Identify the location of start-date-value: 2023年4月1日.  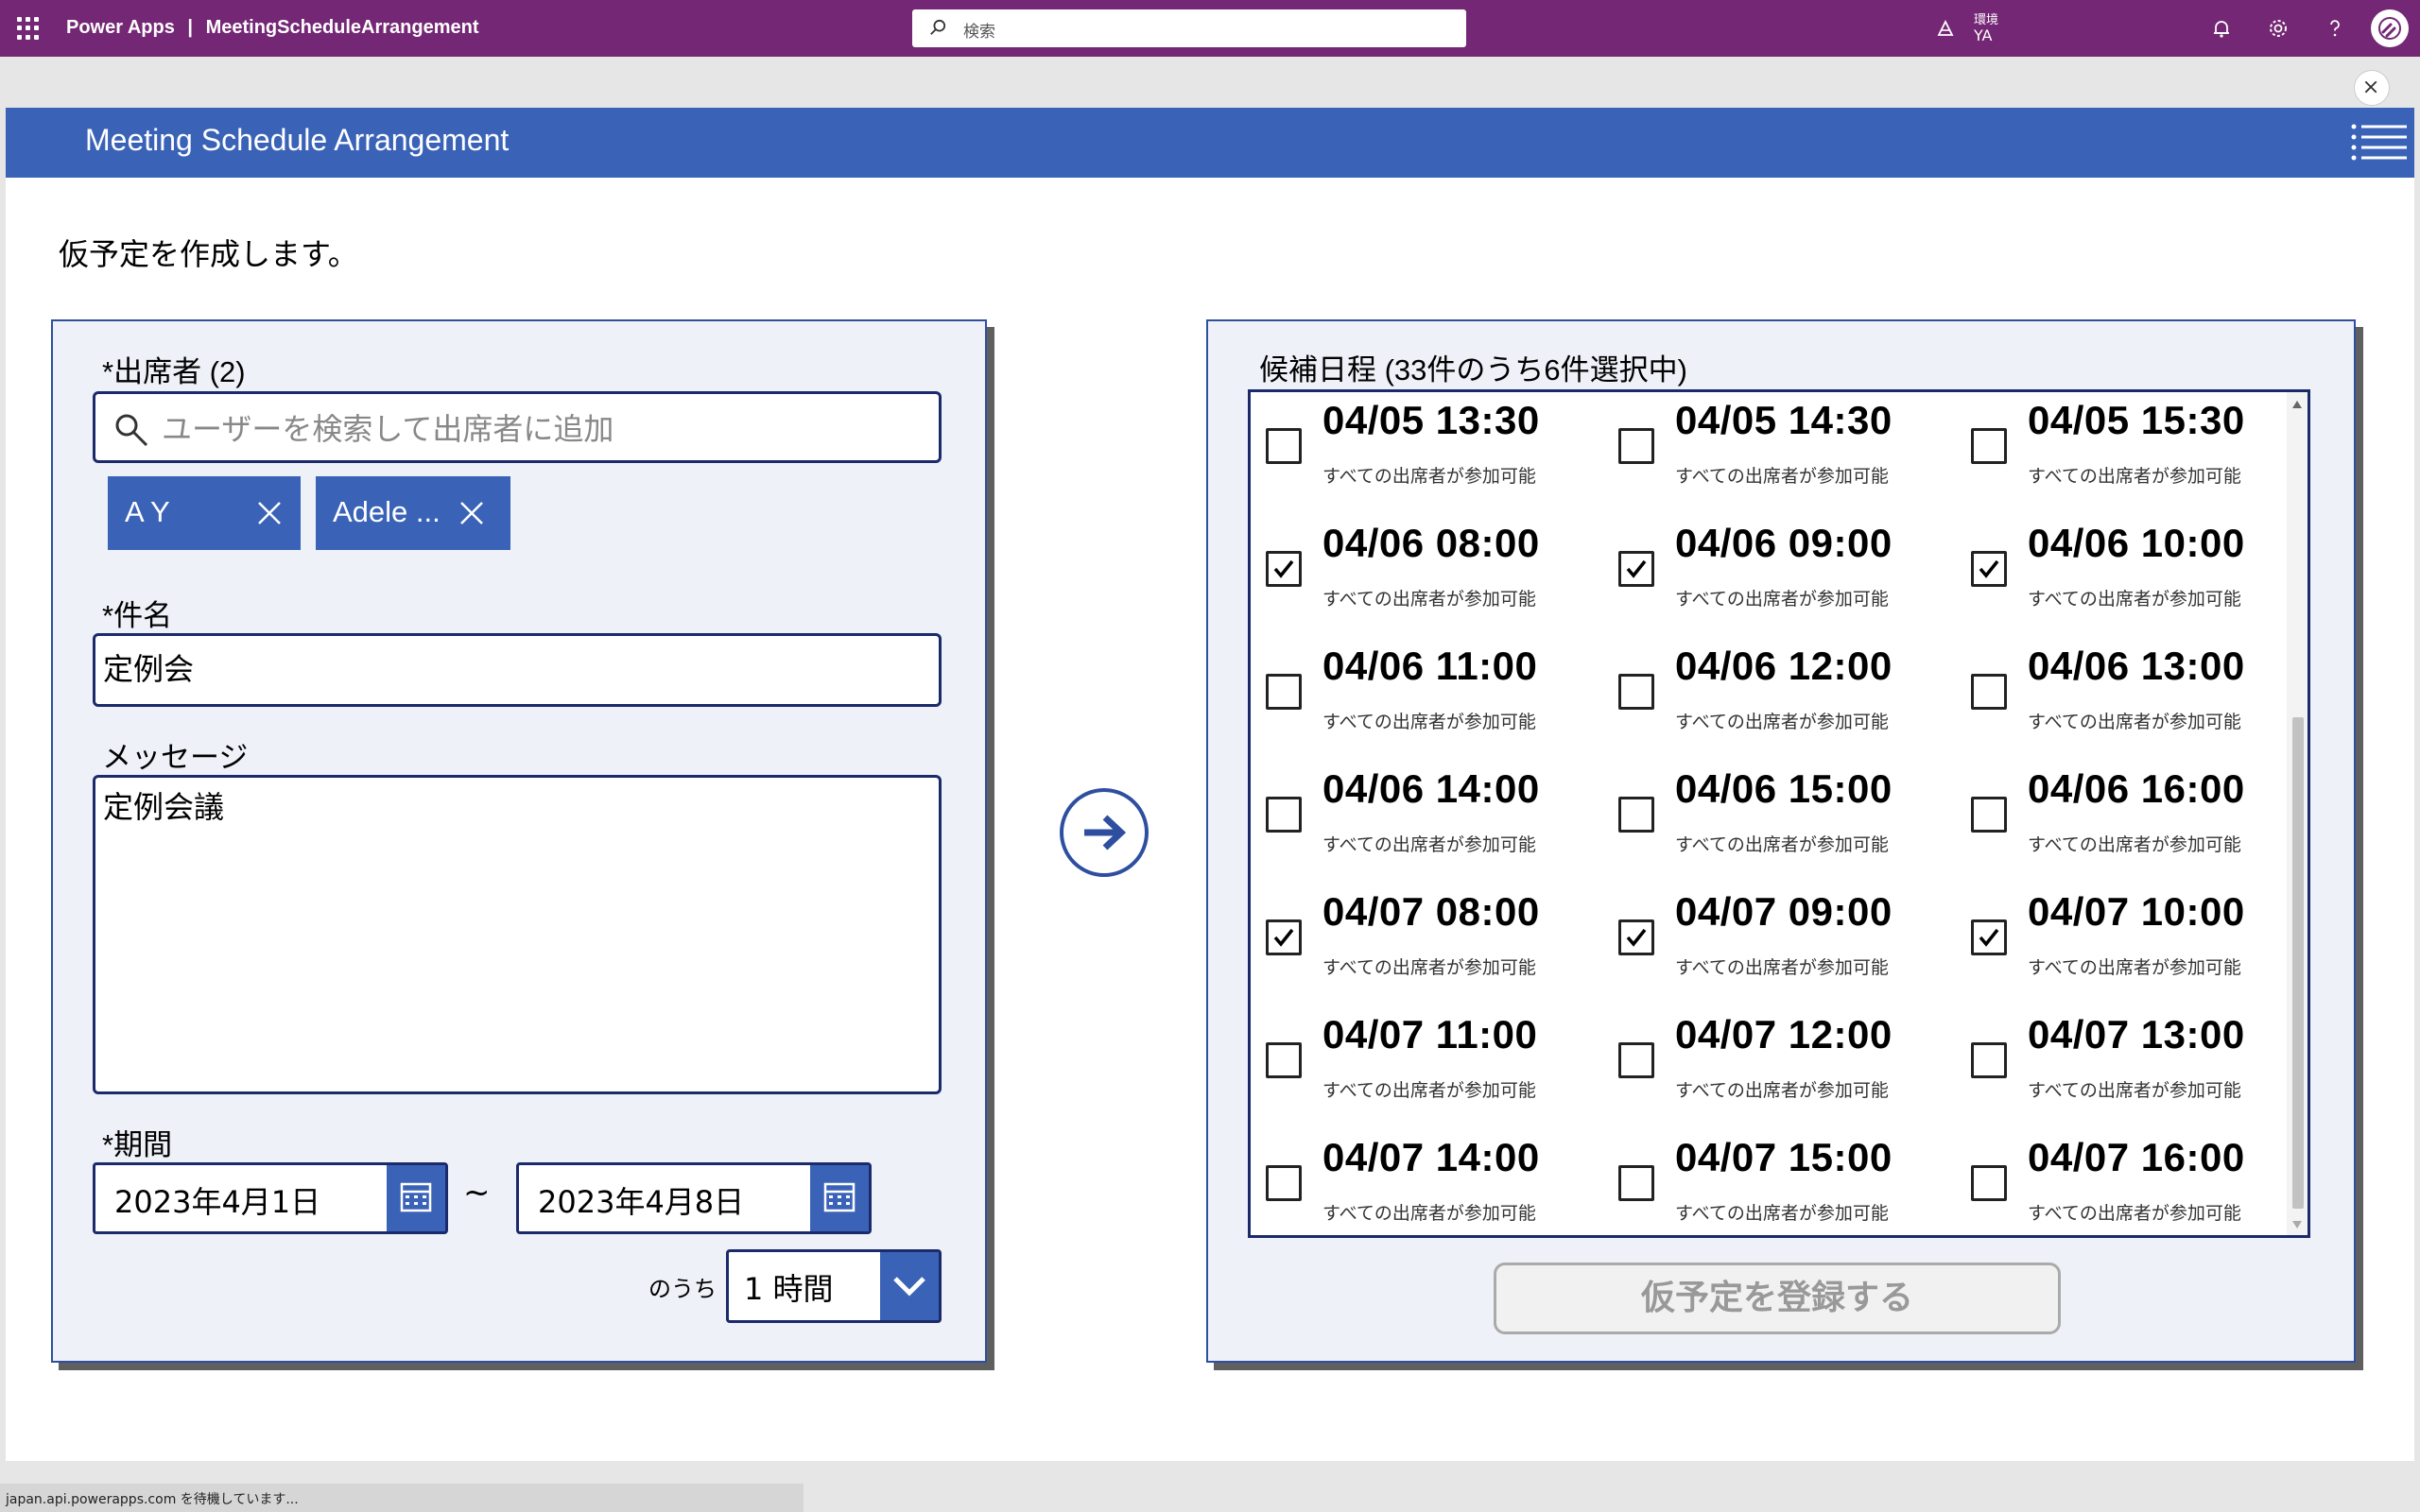
(218, 1202).